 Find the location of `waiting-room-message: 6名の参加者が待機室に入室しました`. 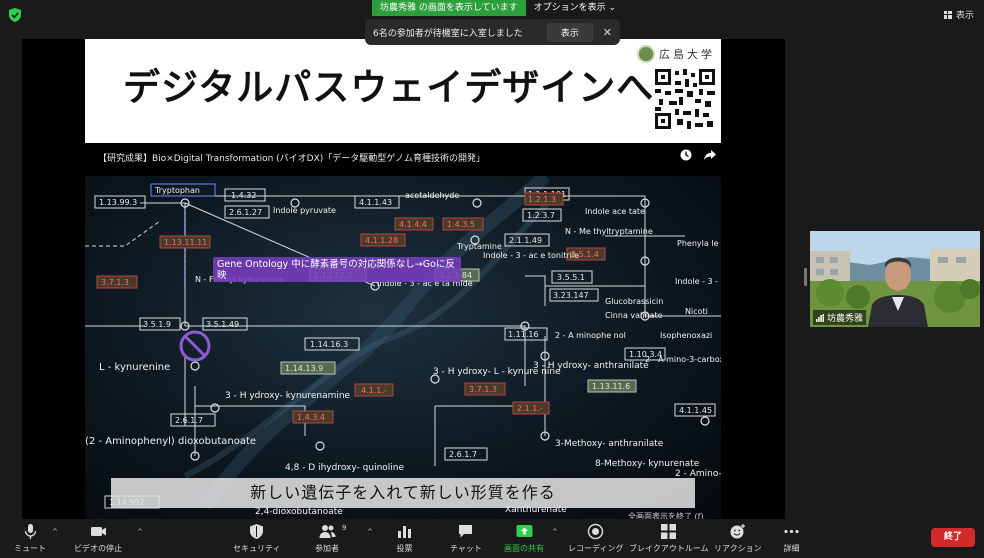

waiting-room-message: 6名の参加者が待機室に入室しました is located at coordinates (448, 33).